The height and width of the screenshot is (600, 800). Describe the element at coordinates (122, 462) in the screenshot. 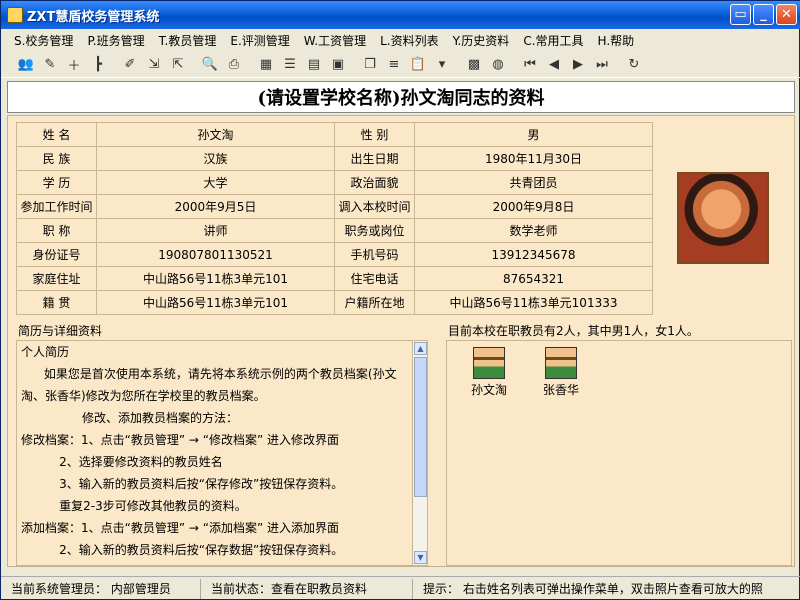

I see `resume-line: 2、选择要修改资料的教员姓名` at that location.